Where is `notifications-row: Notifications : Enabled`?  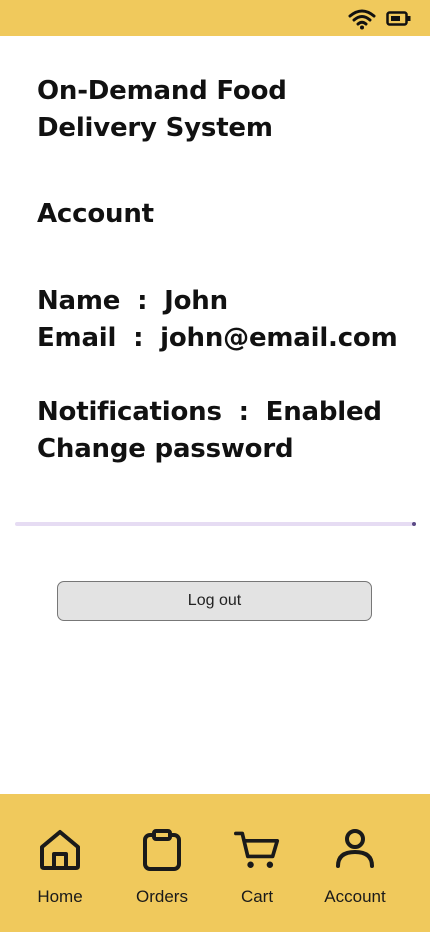
notifications-row: Notifications : Enabled is located at coordinates (227, 412).